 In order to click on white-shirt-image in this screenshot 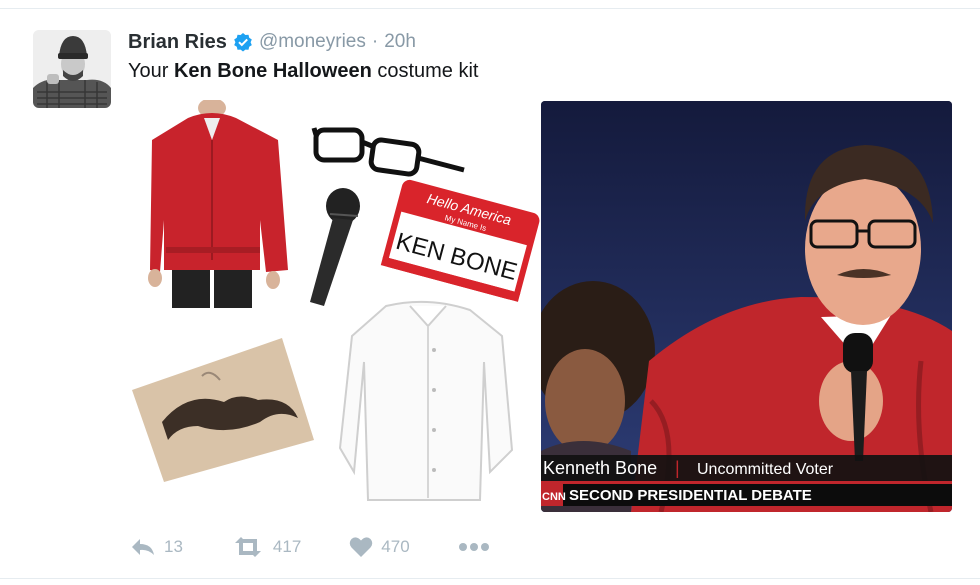, I will do `click(426, 400)`.